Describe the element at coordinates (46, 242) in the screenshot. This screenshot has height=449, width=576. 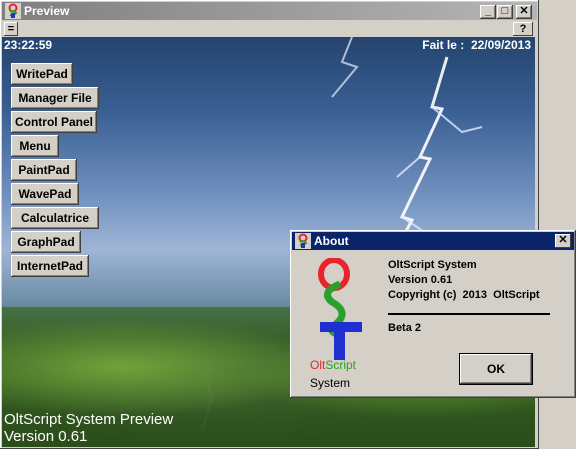
I see `graphpad-button: GraphPad` at that location.